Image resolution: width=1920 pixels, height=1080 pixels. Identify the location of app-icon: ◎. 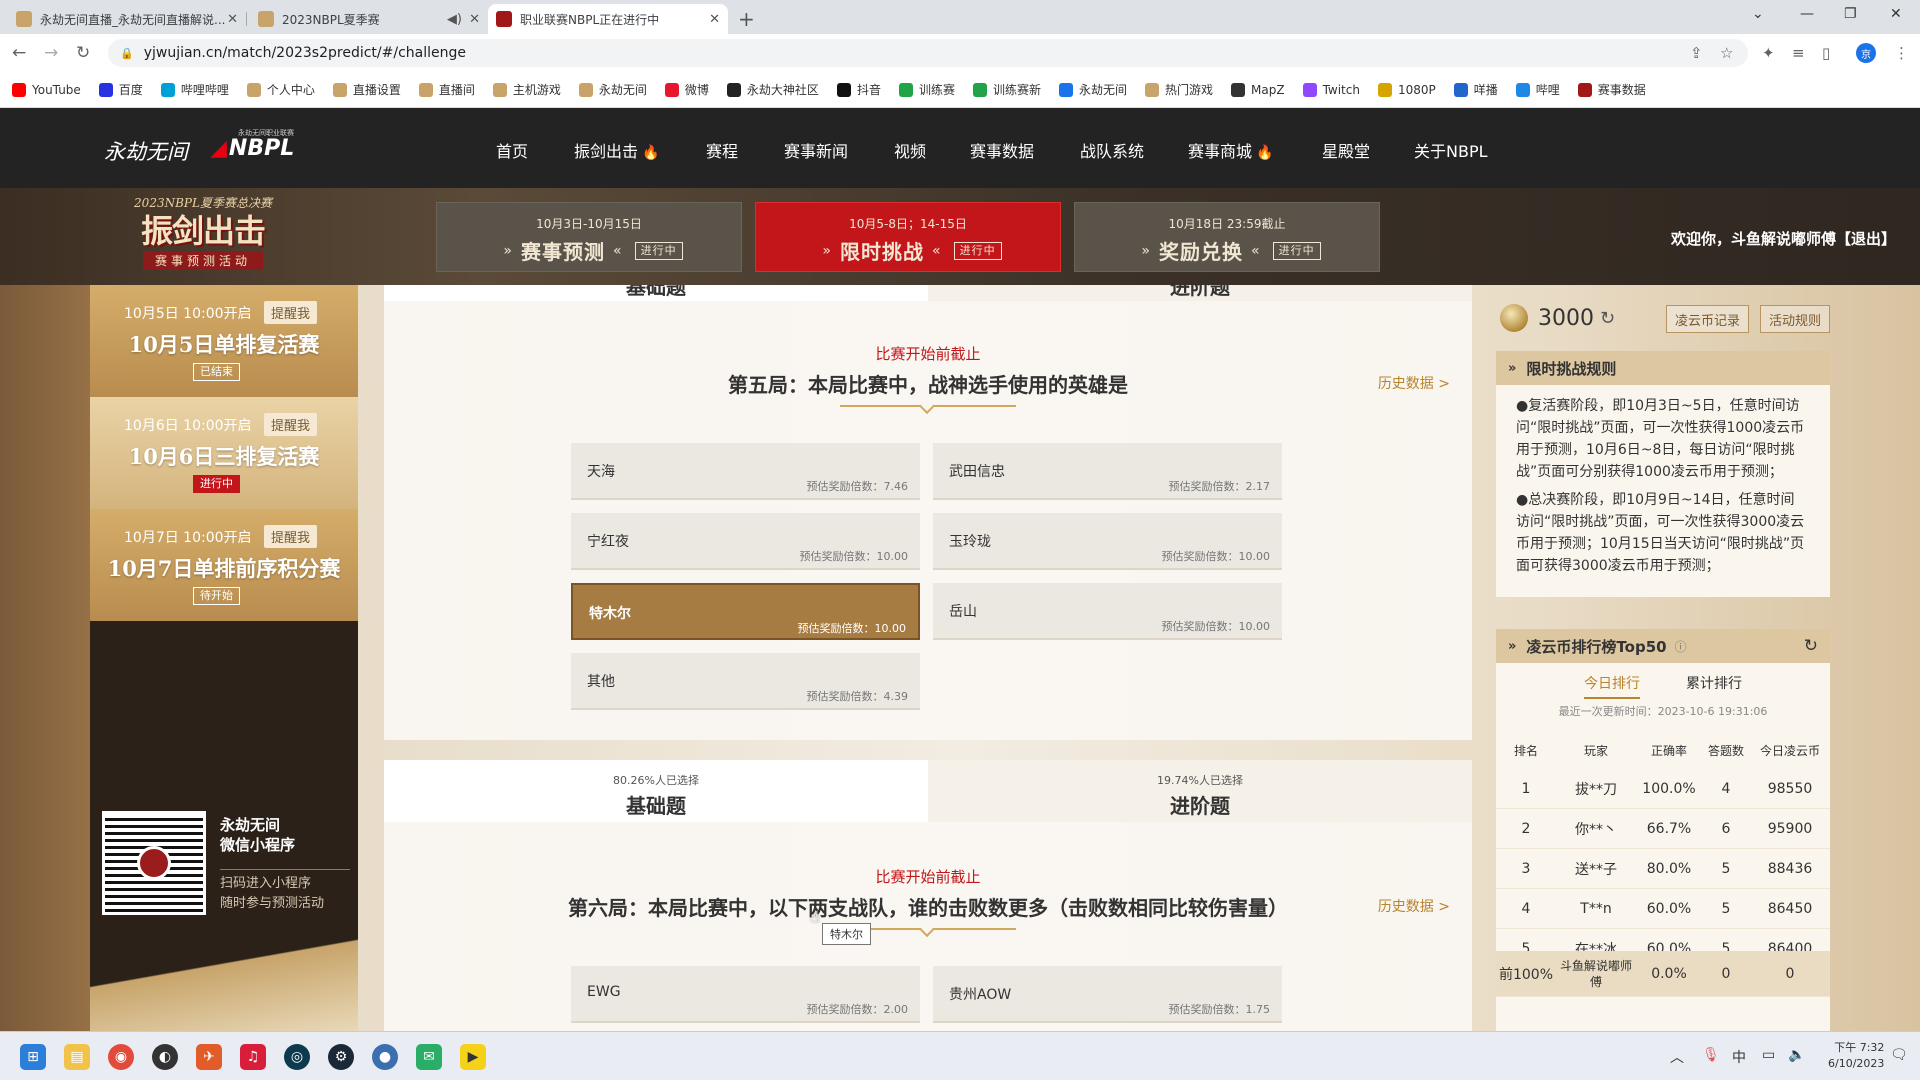
(297, 1057).